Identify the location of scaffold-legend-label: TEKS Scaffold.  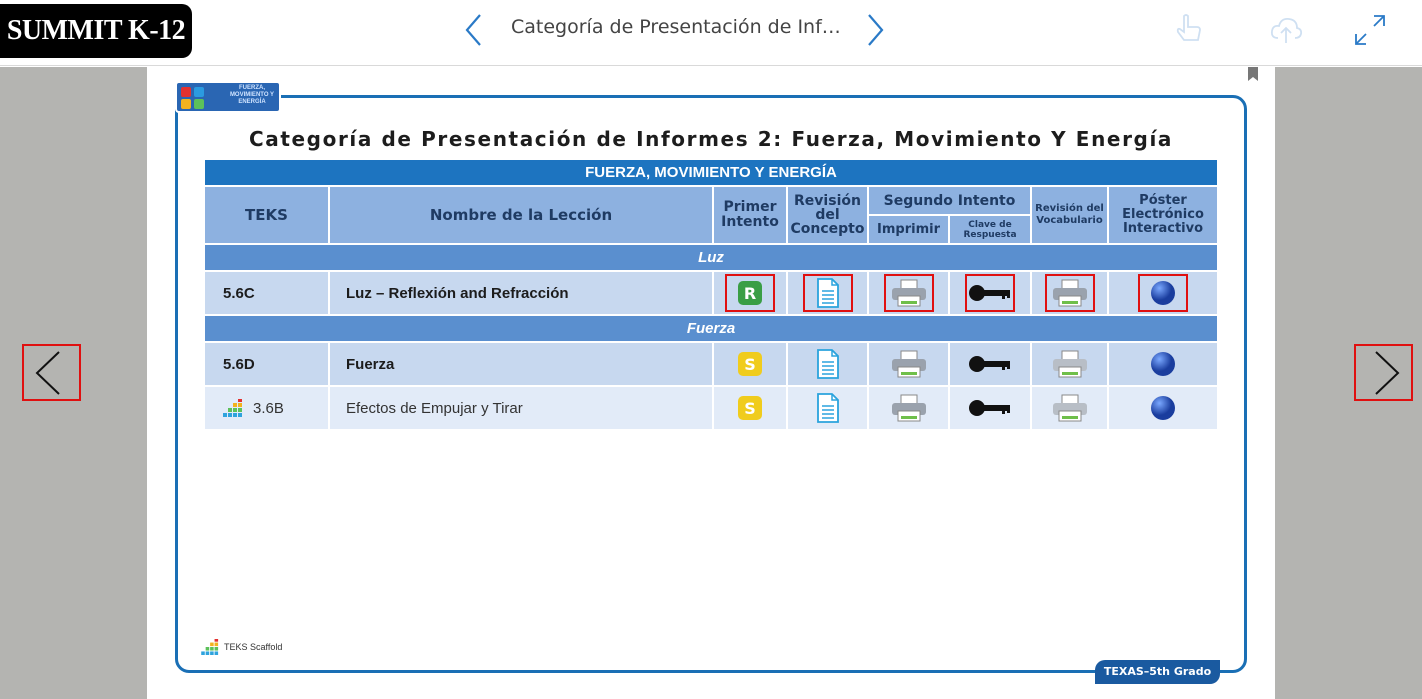
(253, 647).